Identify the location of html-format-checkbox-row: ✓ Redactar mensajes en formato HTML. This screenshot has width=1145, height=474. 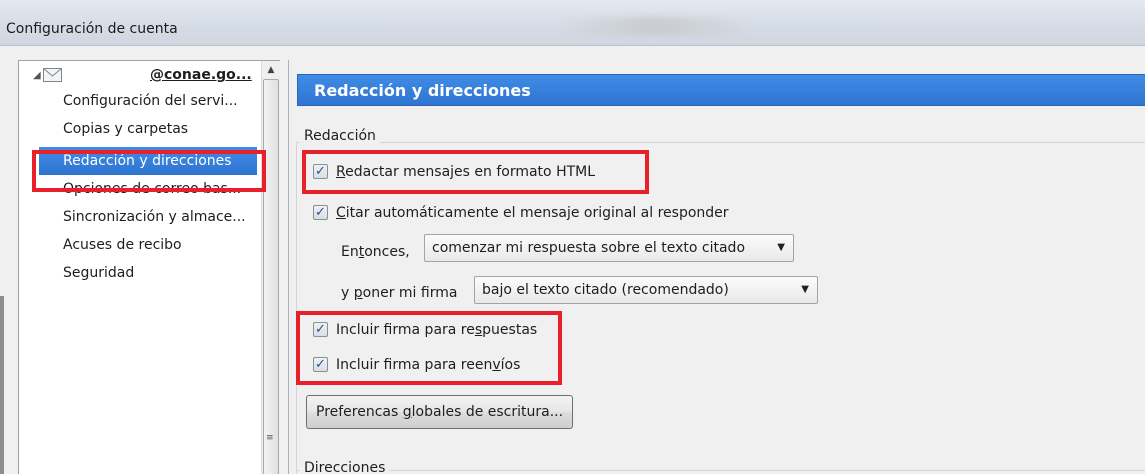
(473, 172).